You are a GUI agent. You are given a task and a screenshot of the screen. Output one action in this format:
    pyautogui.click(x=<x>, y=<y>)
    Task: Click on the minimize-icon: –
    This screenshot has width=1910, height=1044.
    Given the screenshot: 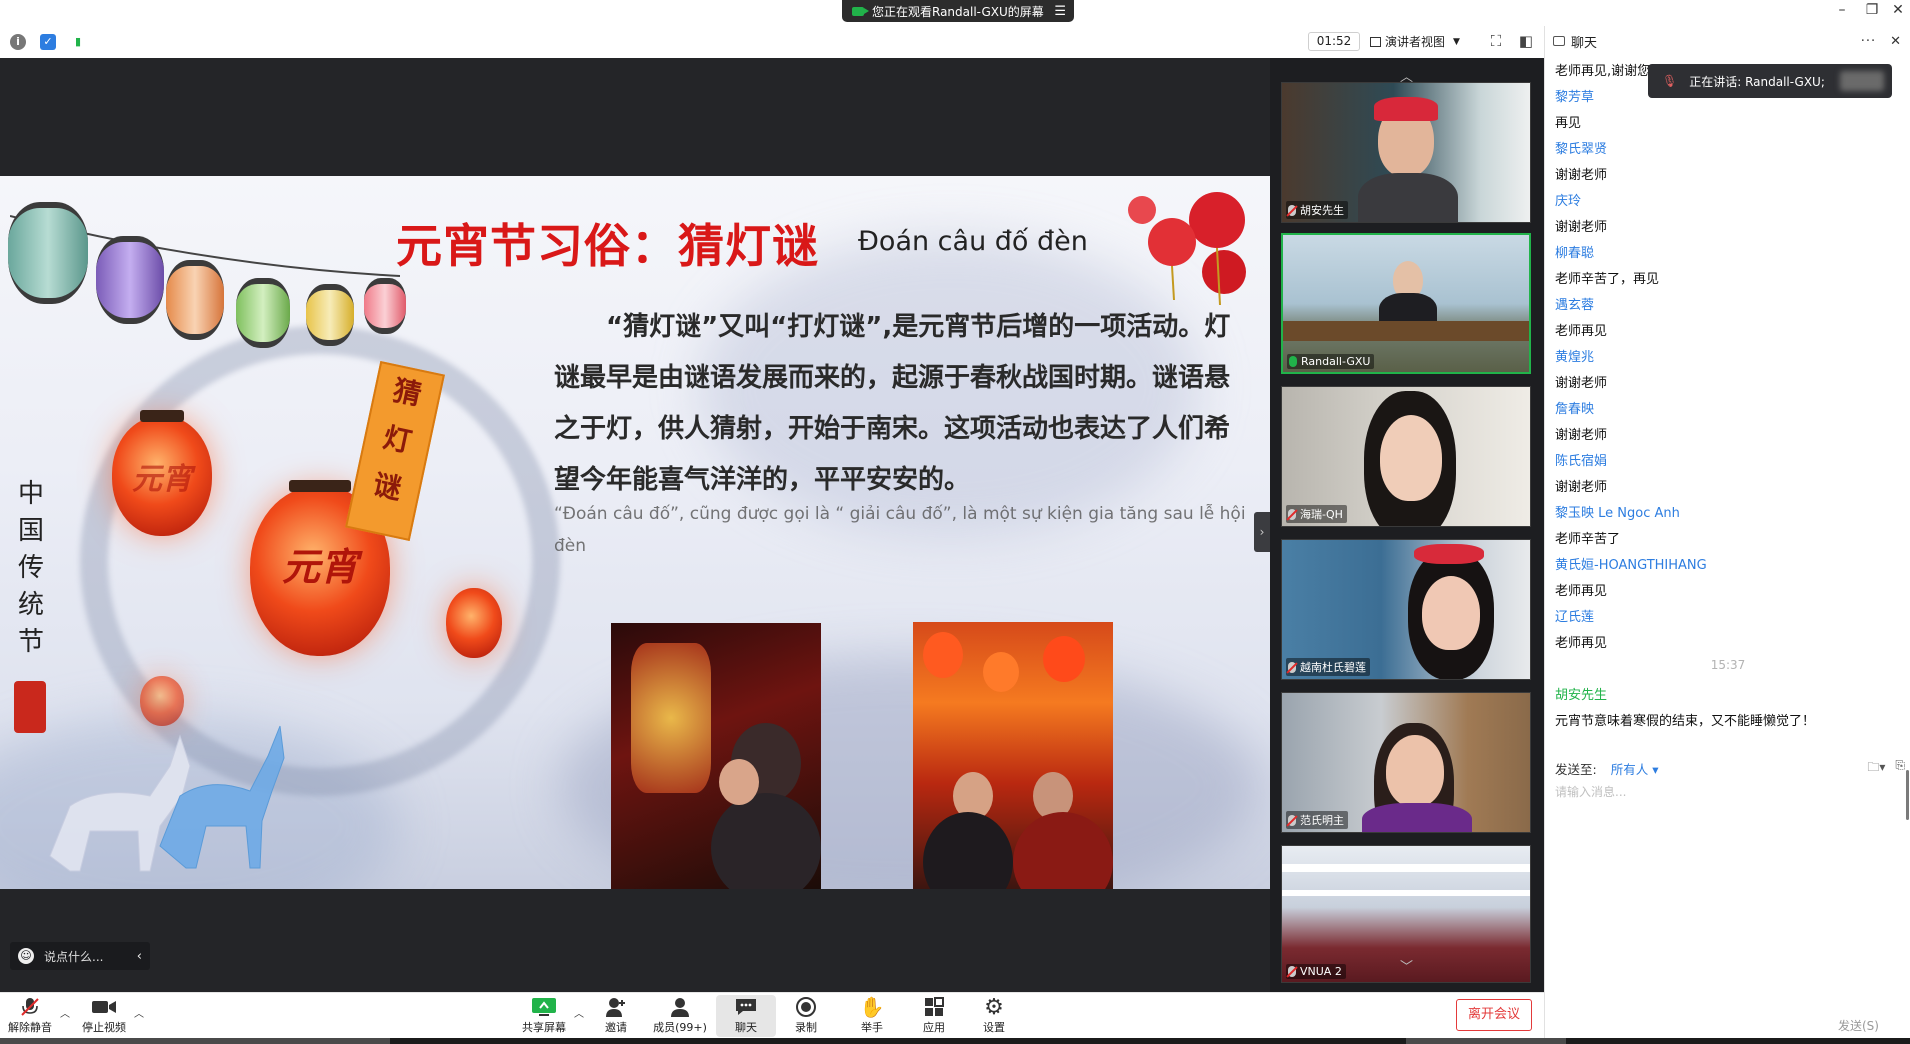 What is the action you would take?
    pyautogui.click(x=1842, y=10)
    